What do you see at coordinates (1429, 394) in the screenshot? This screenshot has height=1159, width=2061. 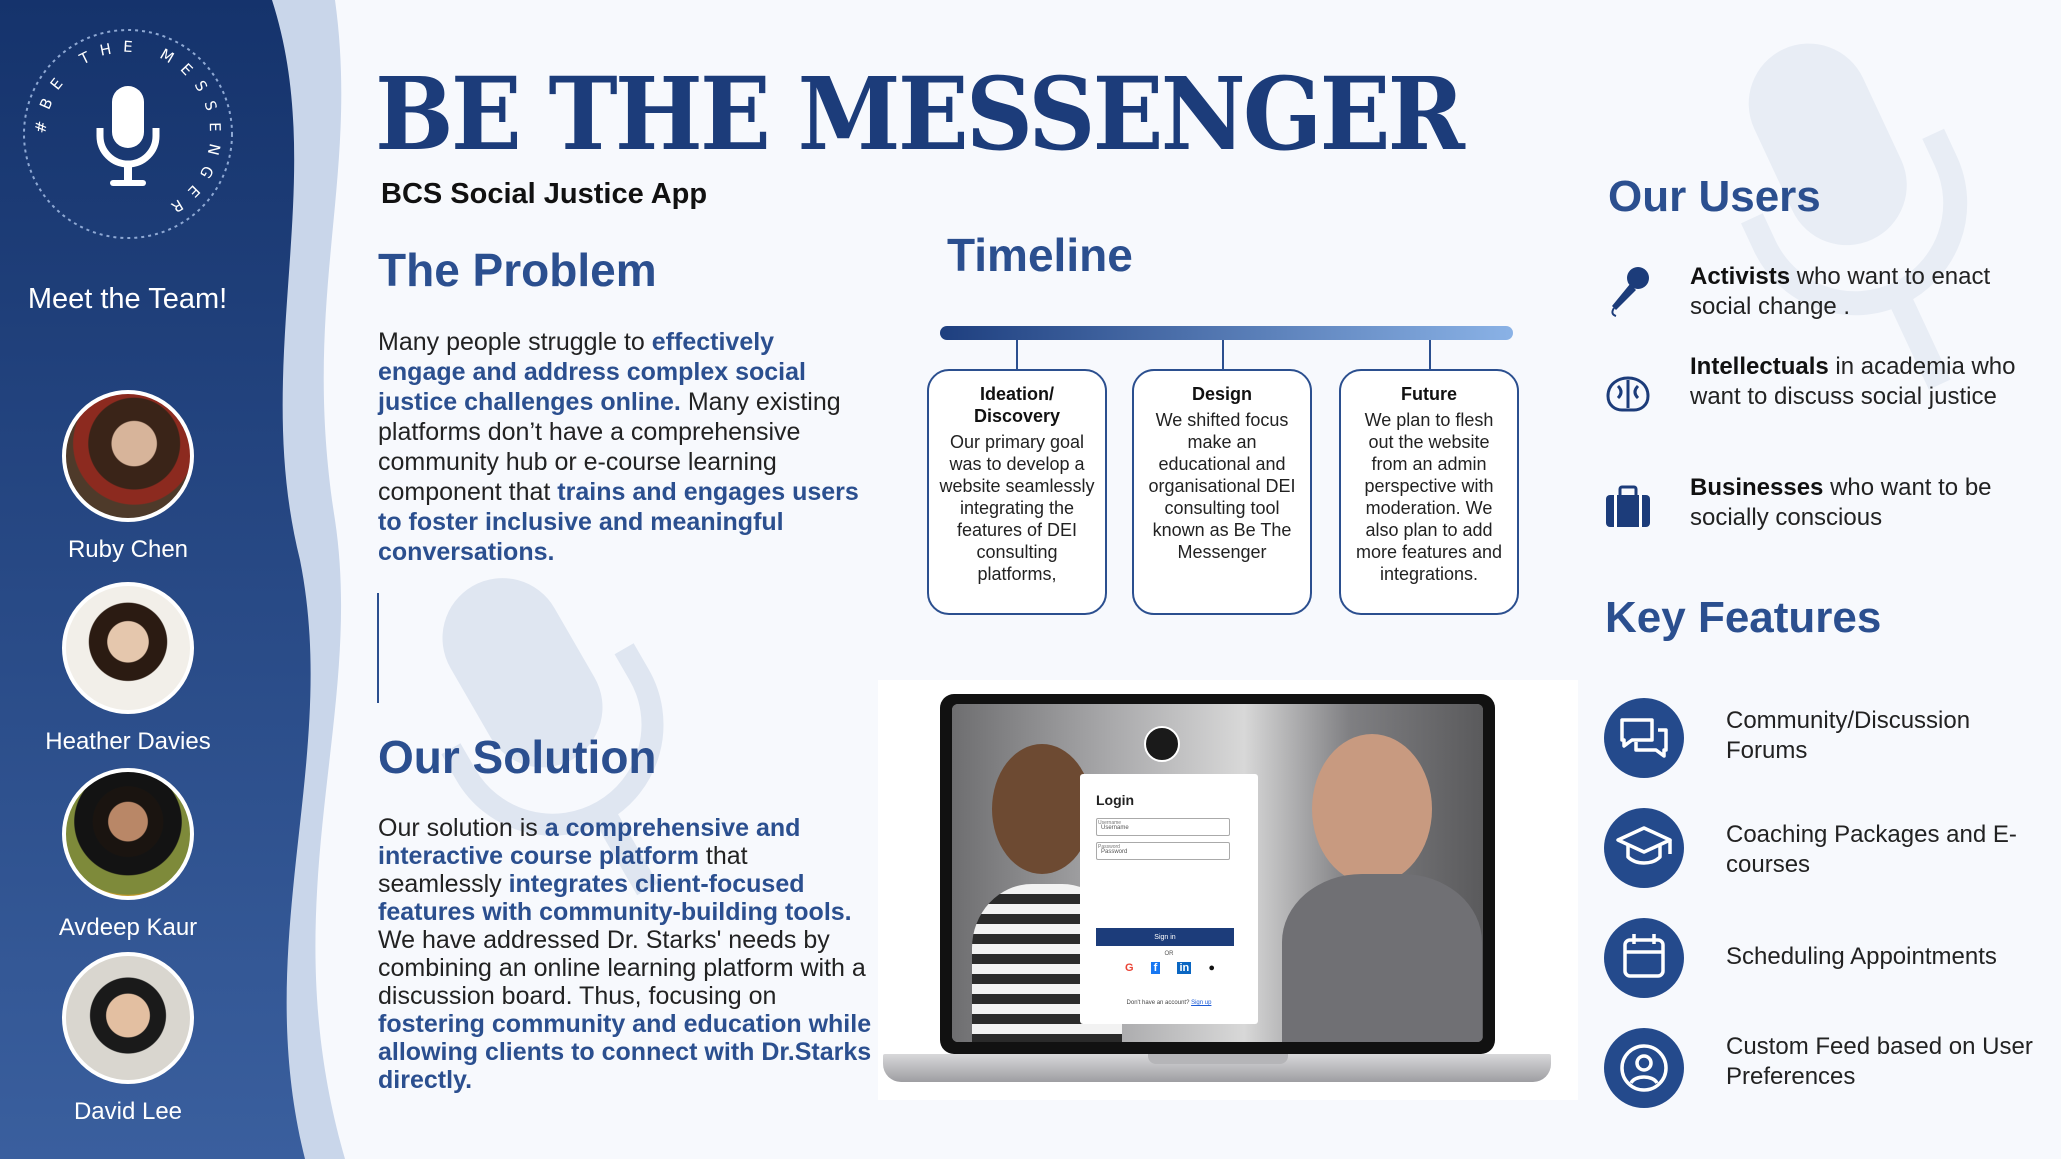 I see `stage-title: Future` at bounding box center [1429, 394].